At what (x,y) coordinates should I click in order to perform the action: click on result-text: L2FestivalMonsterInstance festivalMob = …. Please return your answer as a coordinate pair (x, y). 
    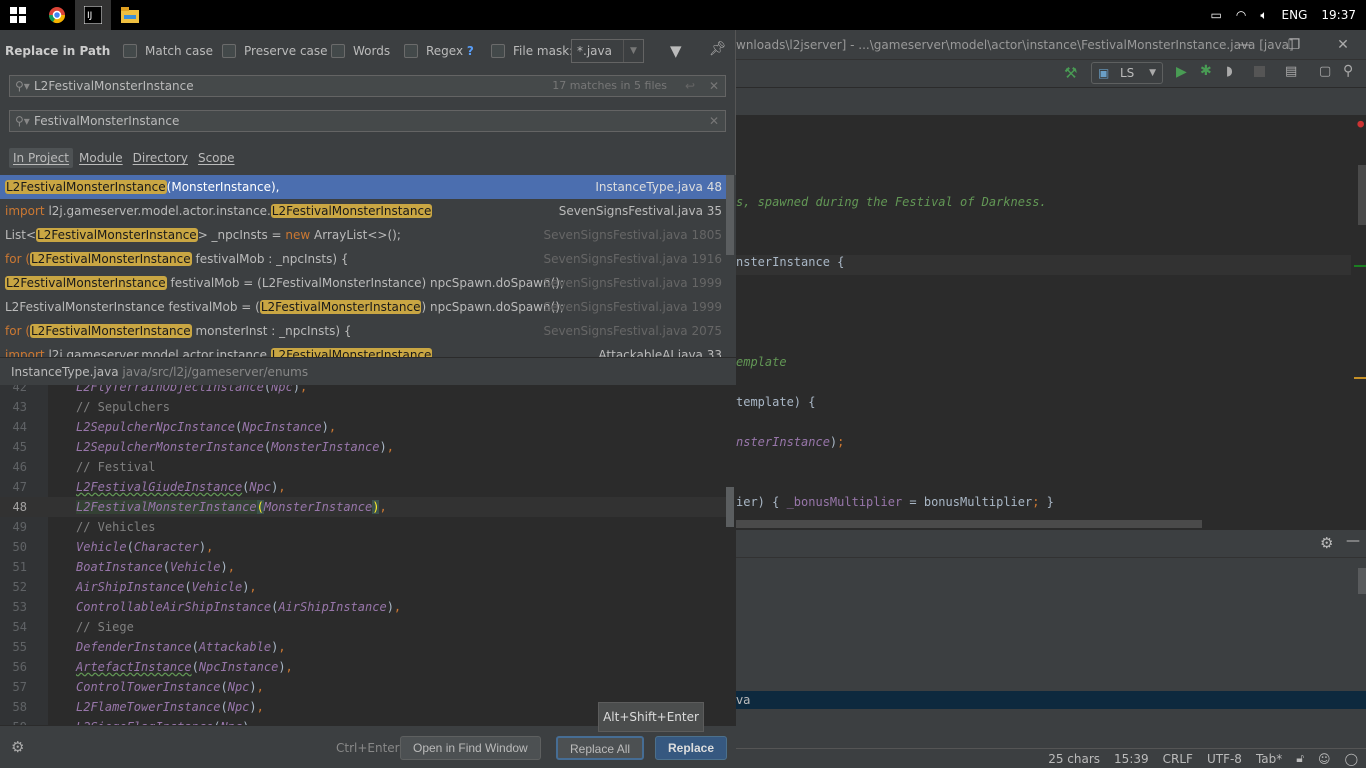
    Looking at the image, I should click on (132, 307).